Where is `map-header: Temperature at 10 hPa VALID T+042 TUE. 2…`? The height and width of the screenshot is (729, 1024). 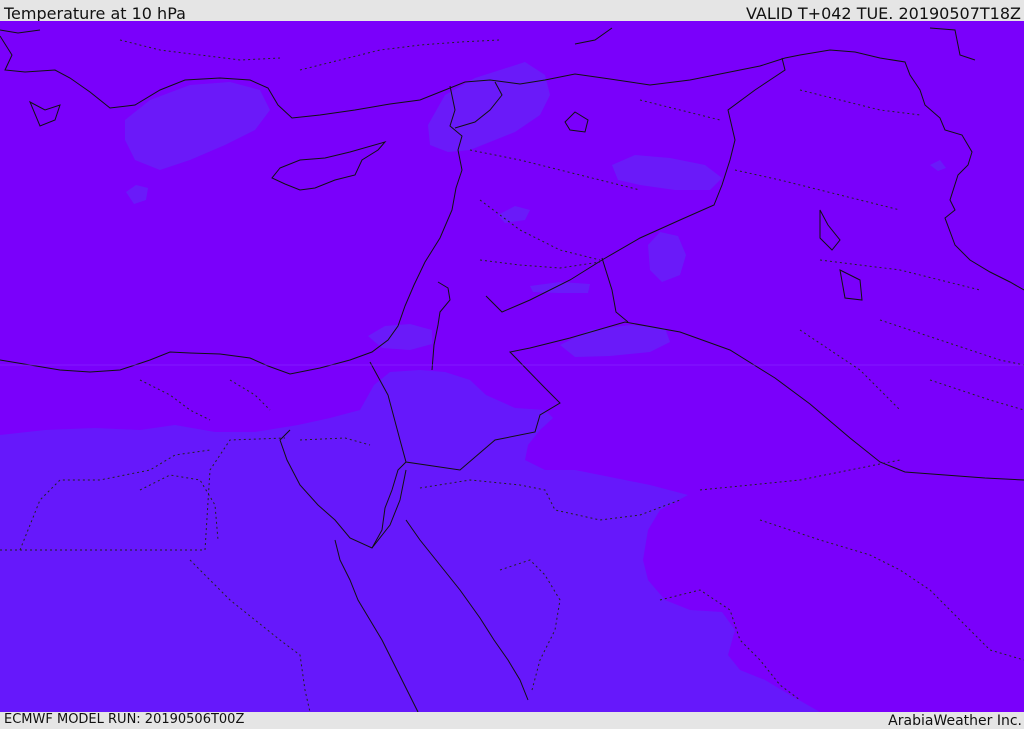
map-header: Temperature at 10 hPa VALID T+042 TUE. 2… is located at coordinates (512, 11).